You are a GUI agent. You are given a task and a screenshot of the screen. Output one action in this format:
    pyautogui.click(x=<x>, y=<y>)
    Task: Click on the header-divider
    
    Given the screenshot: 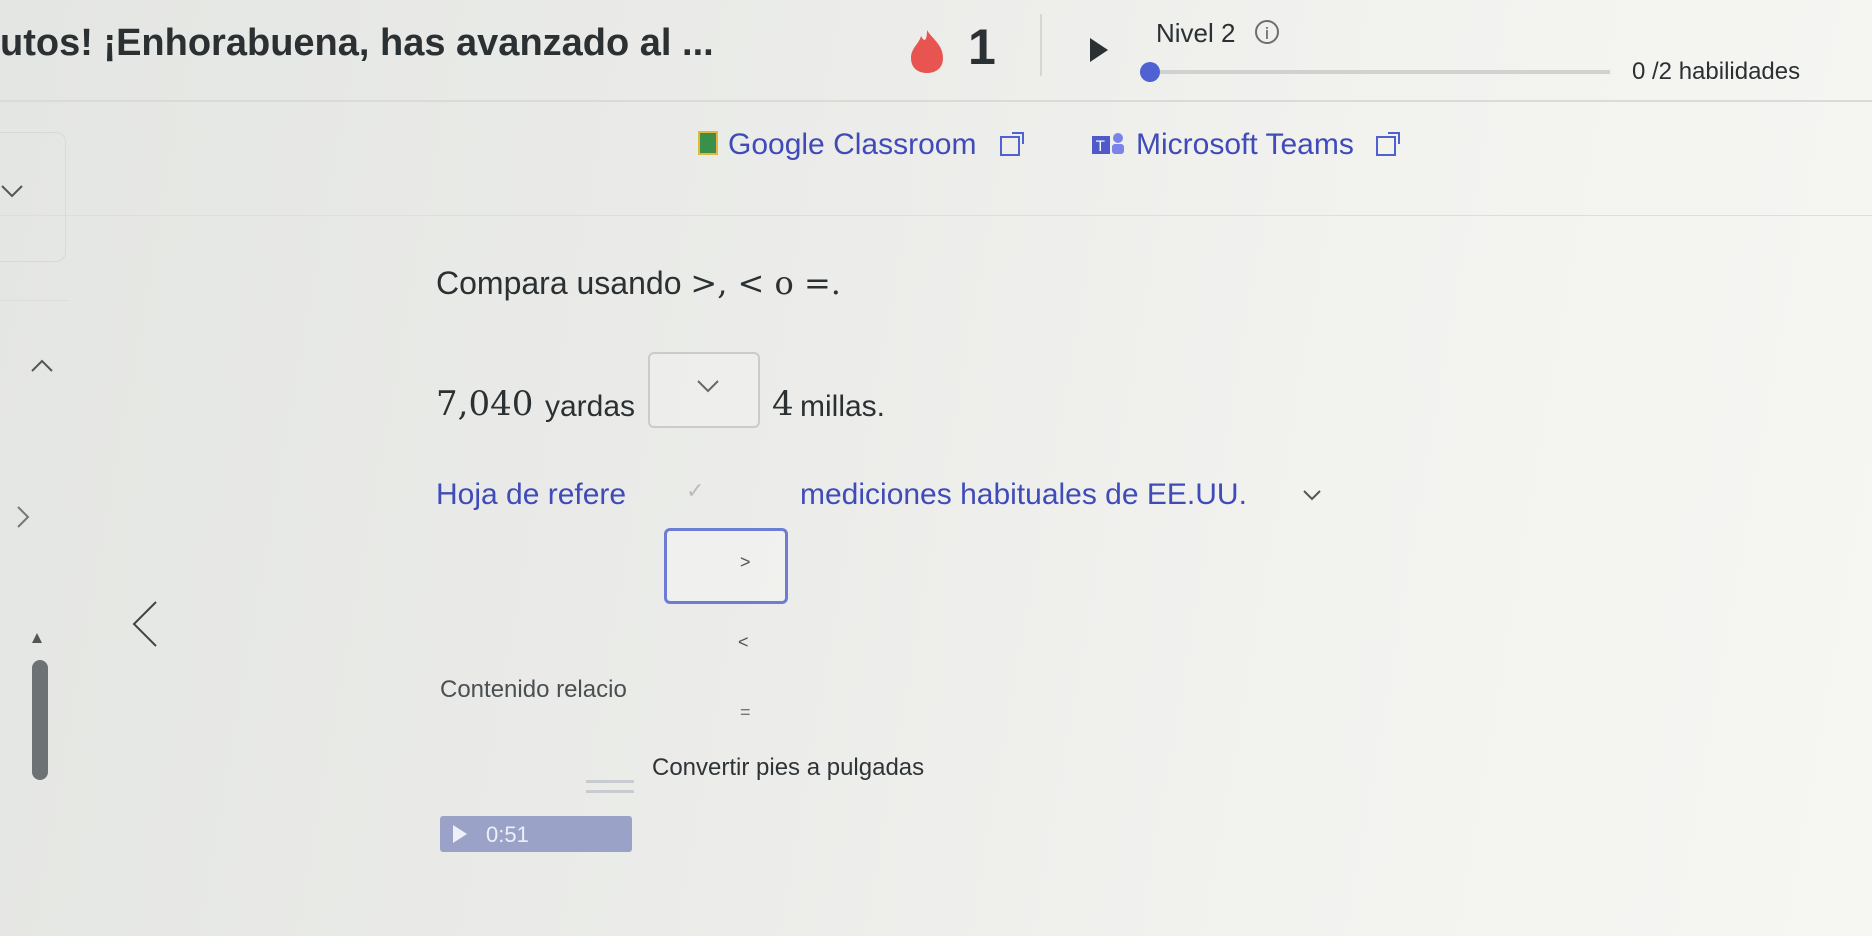 What is the action you would take?
    pyautogui.click(x=1041, y=45)
    